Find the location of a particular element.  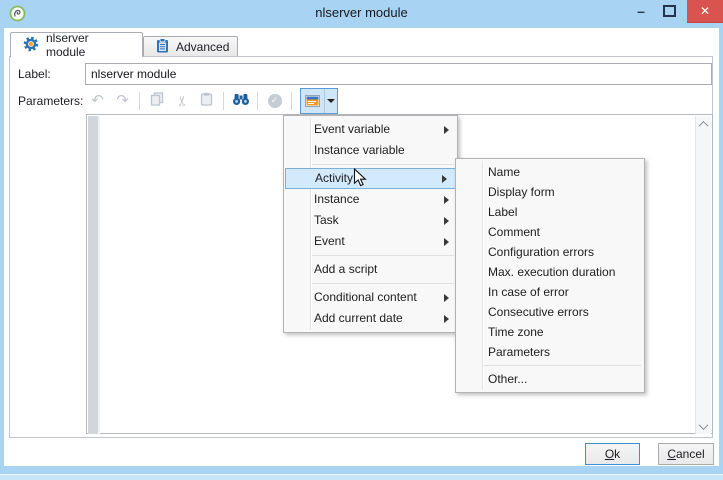

tab-label: Advanced is located at coordinates (203, 47).